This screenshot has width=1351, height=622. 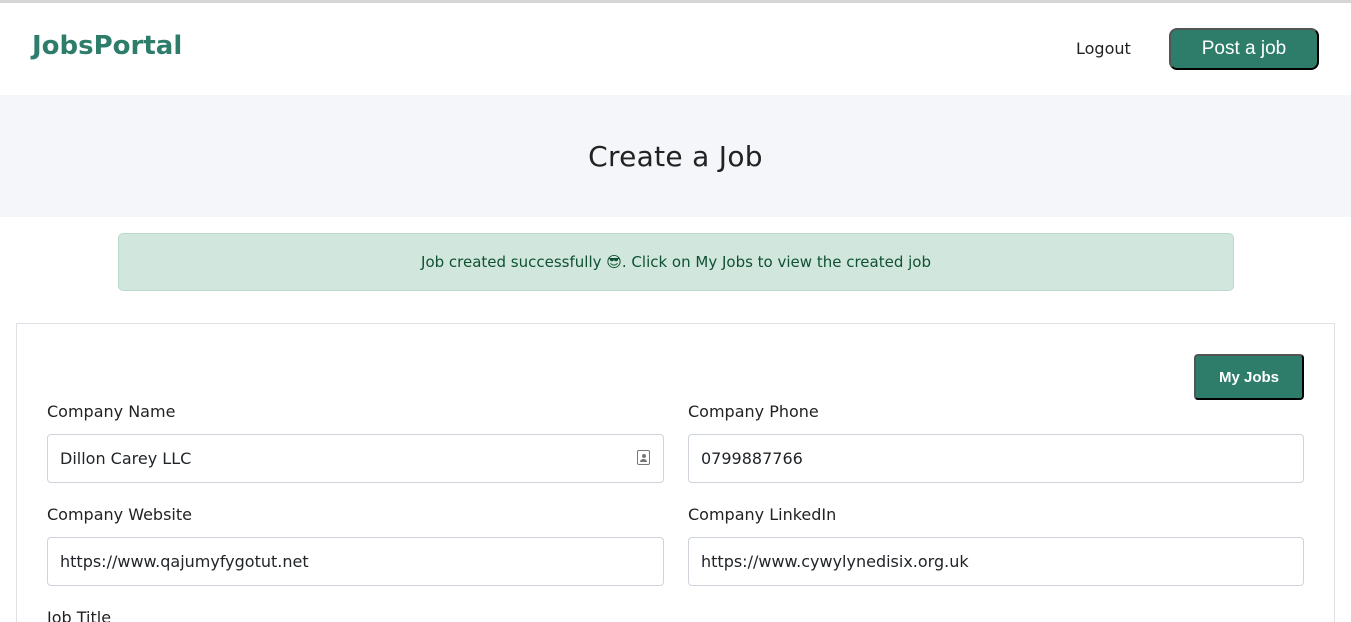 What do you see at coordinates (1249, 377) in the screenshot?
I see `my-jobs-button: My Jobs` at bounding box center [1249, 377].